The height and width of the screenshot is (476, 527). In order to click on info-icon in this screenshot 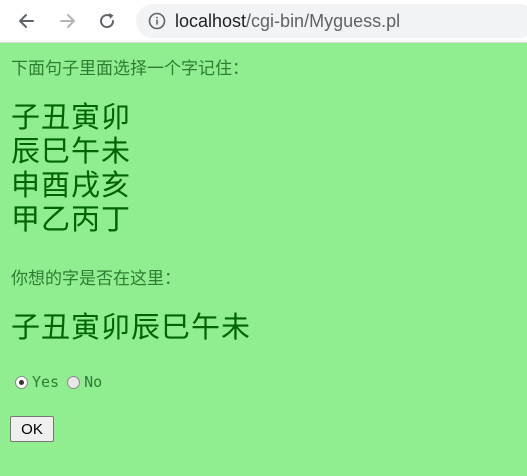, I will do `click(157, 21)`.